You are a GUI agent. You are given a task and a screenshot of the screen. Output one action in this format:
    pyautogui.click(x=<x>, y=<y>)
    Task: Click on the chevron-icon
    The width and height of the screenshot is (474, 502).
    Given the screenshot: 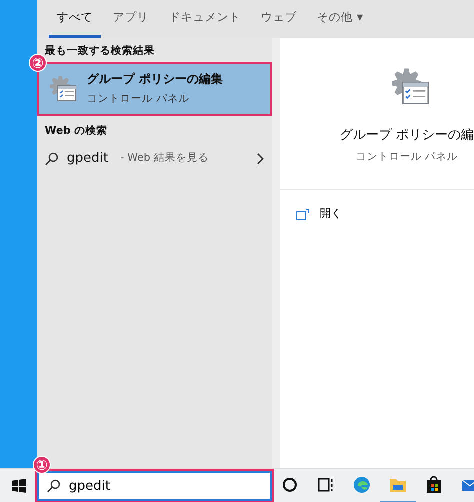 What is the action you would take?
    pyautogui.click(x=260, y=159)
    